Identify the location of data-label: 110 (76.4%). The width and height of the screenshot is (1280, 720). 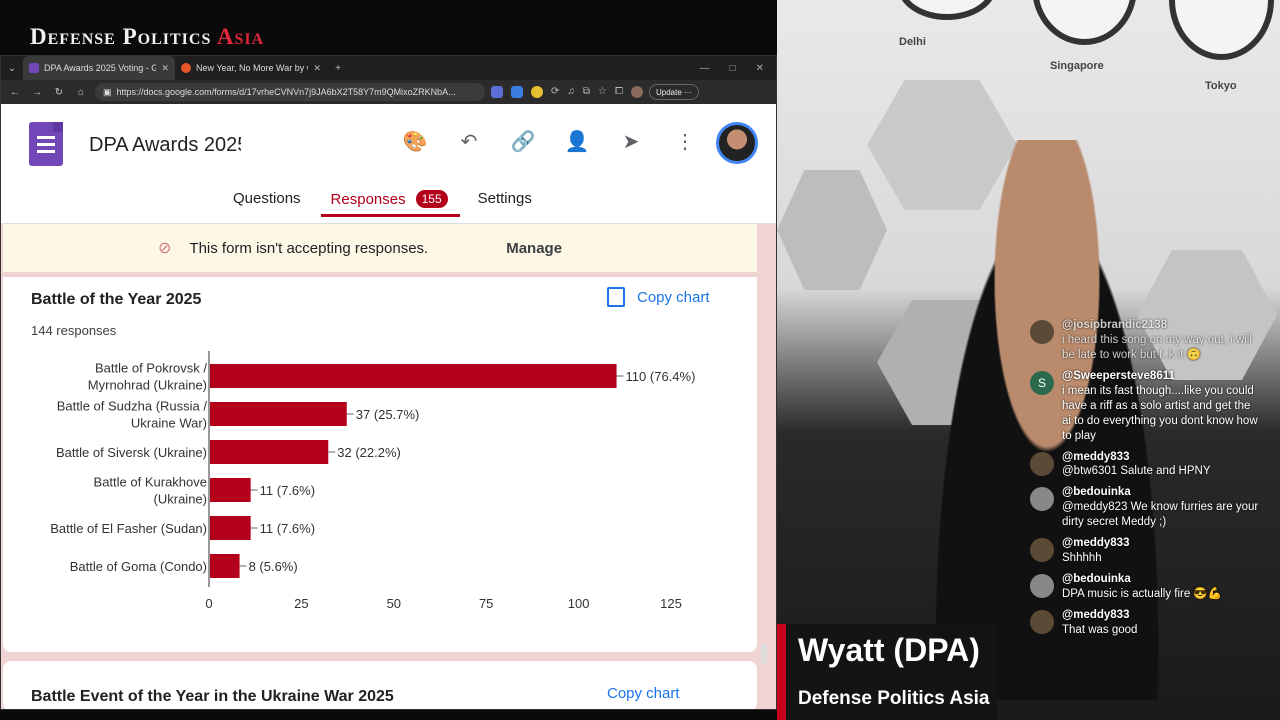
(661, 376).